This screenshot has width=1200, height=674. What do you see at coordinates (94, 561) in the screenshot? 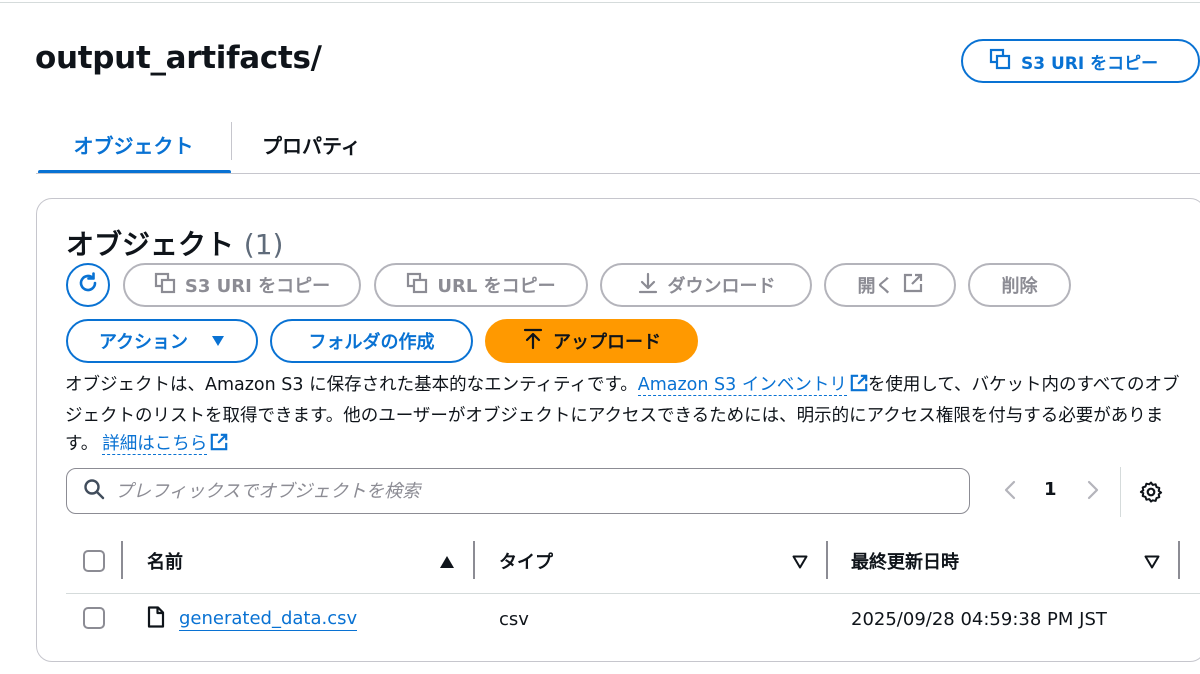
I see `select-all-checkbox` at bounding box center [94, 561].